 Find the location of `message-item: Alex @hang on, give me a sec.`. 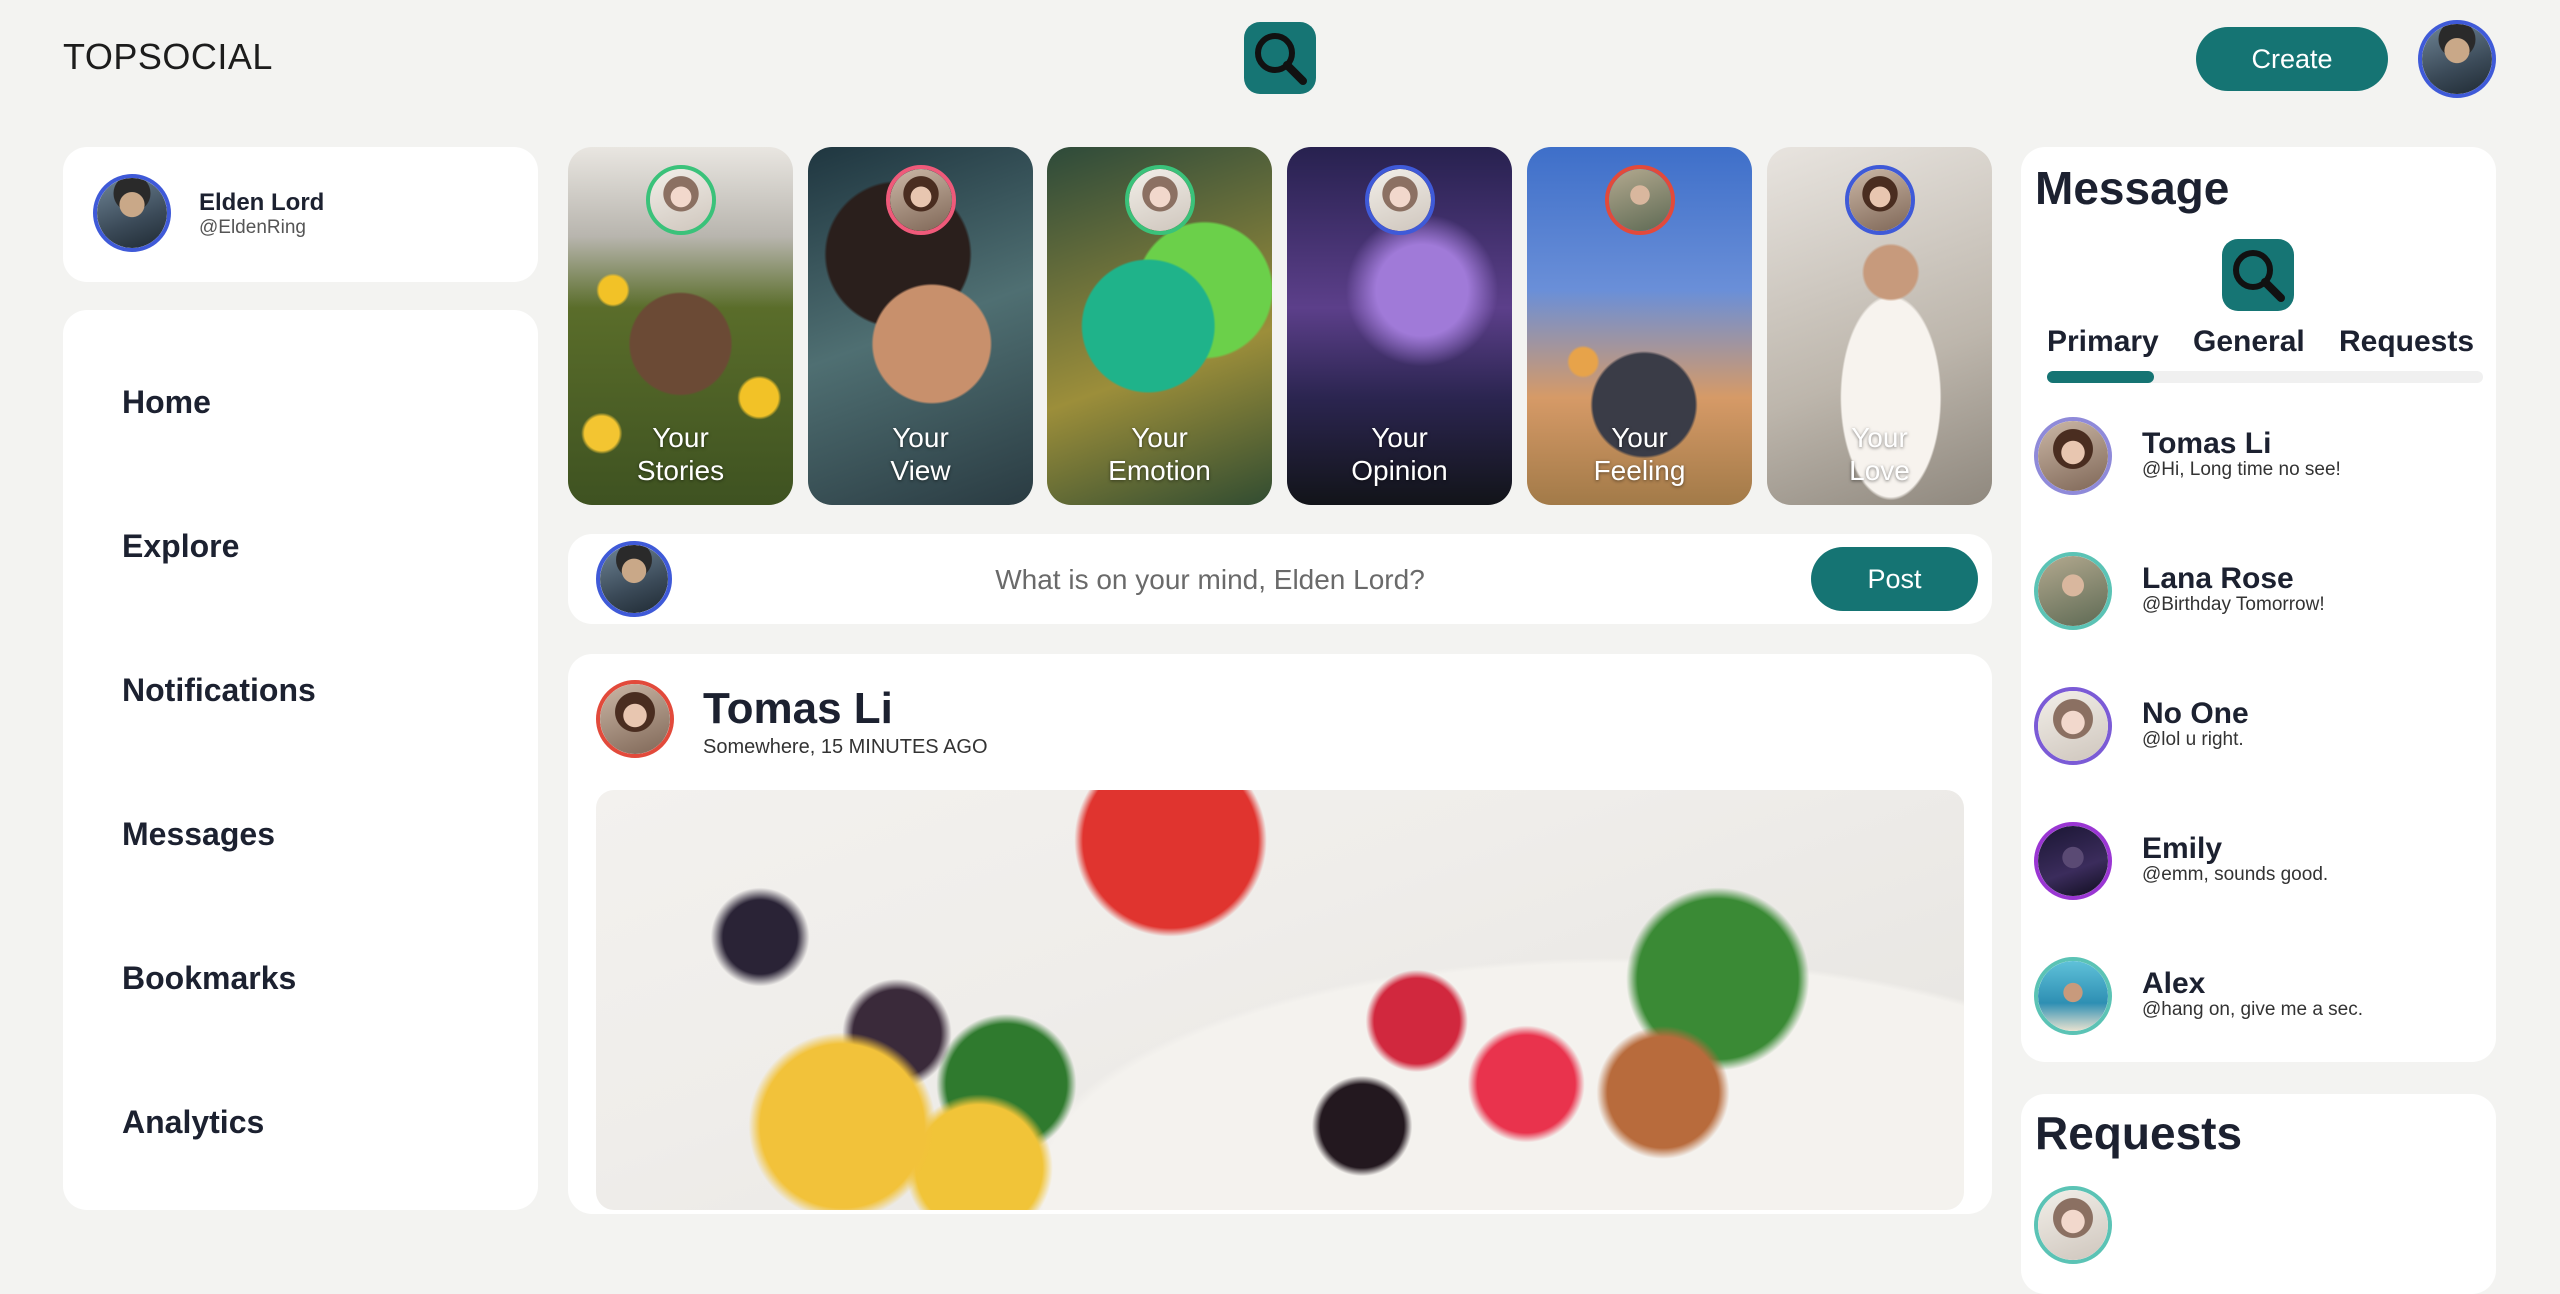

message-item: Alex @hang on, give me a sec. is located at coordinates (2254, 997).